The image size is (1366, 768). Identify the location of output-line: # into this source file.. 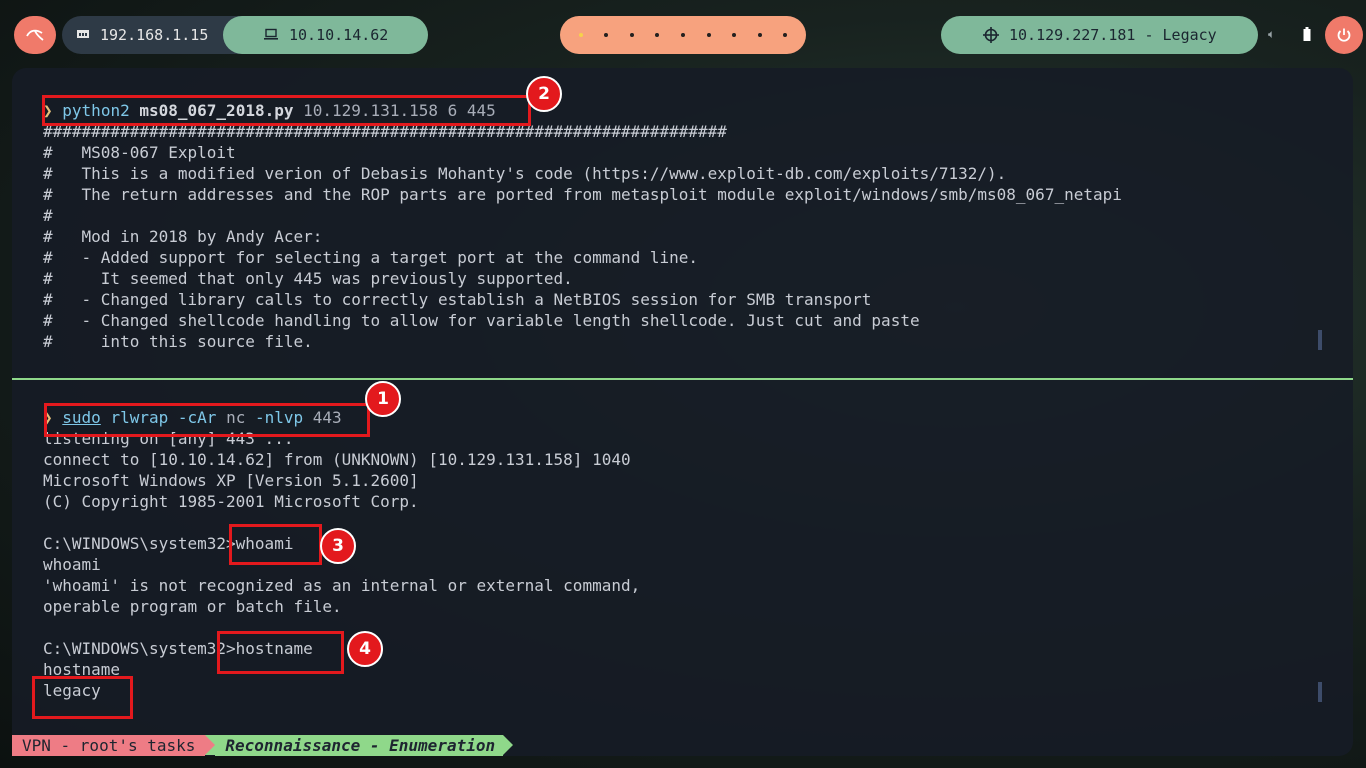
(178, 341).